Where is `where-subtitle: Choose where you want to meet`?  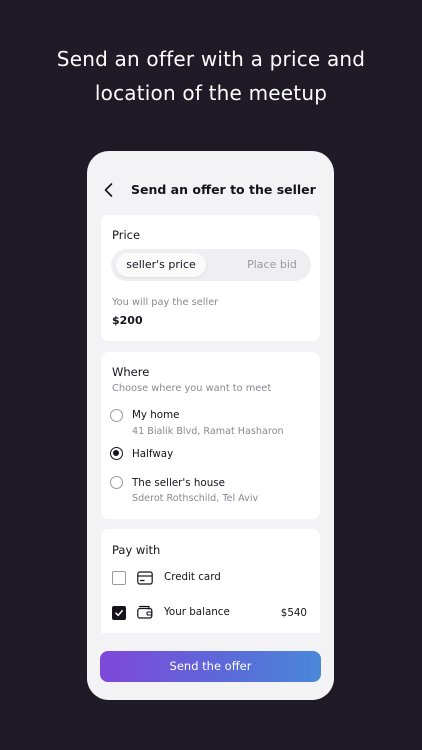
where-subtitle: Choose where you want to meet is located at coordinates (192, 388).